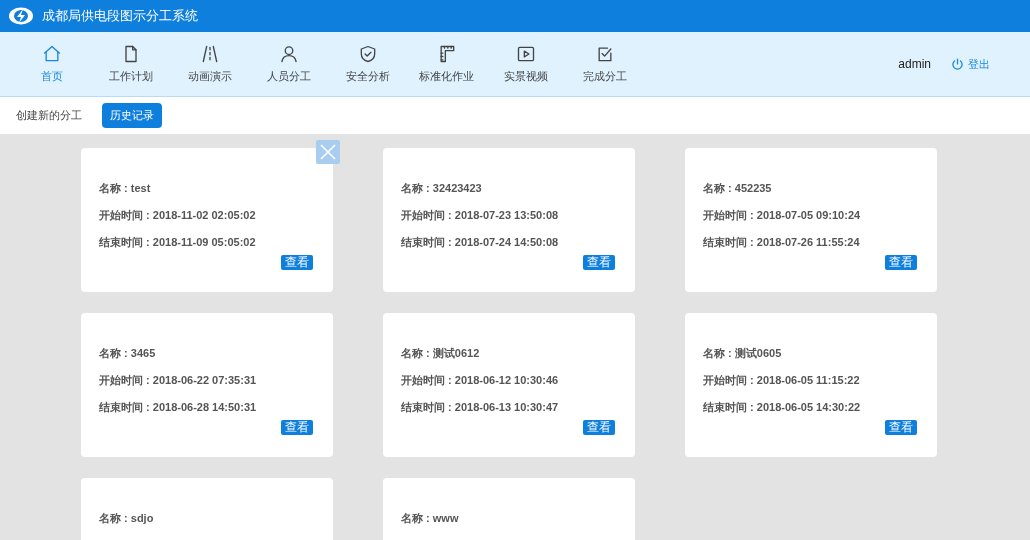  What do you see at coordinates (604, 64) in the screenshot?
I see `nav-item: 完成分工` at bounding box center [604, 64].